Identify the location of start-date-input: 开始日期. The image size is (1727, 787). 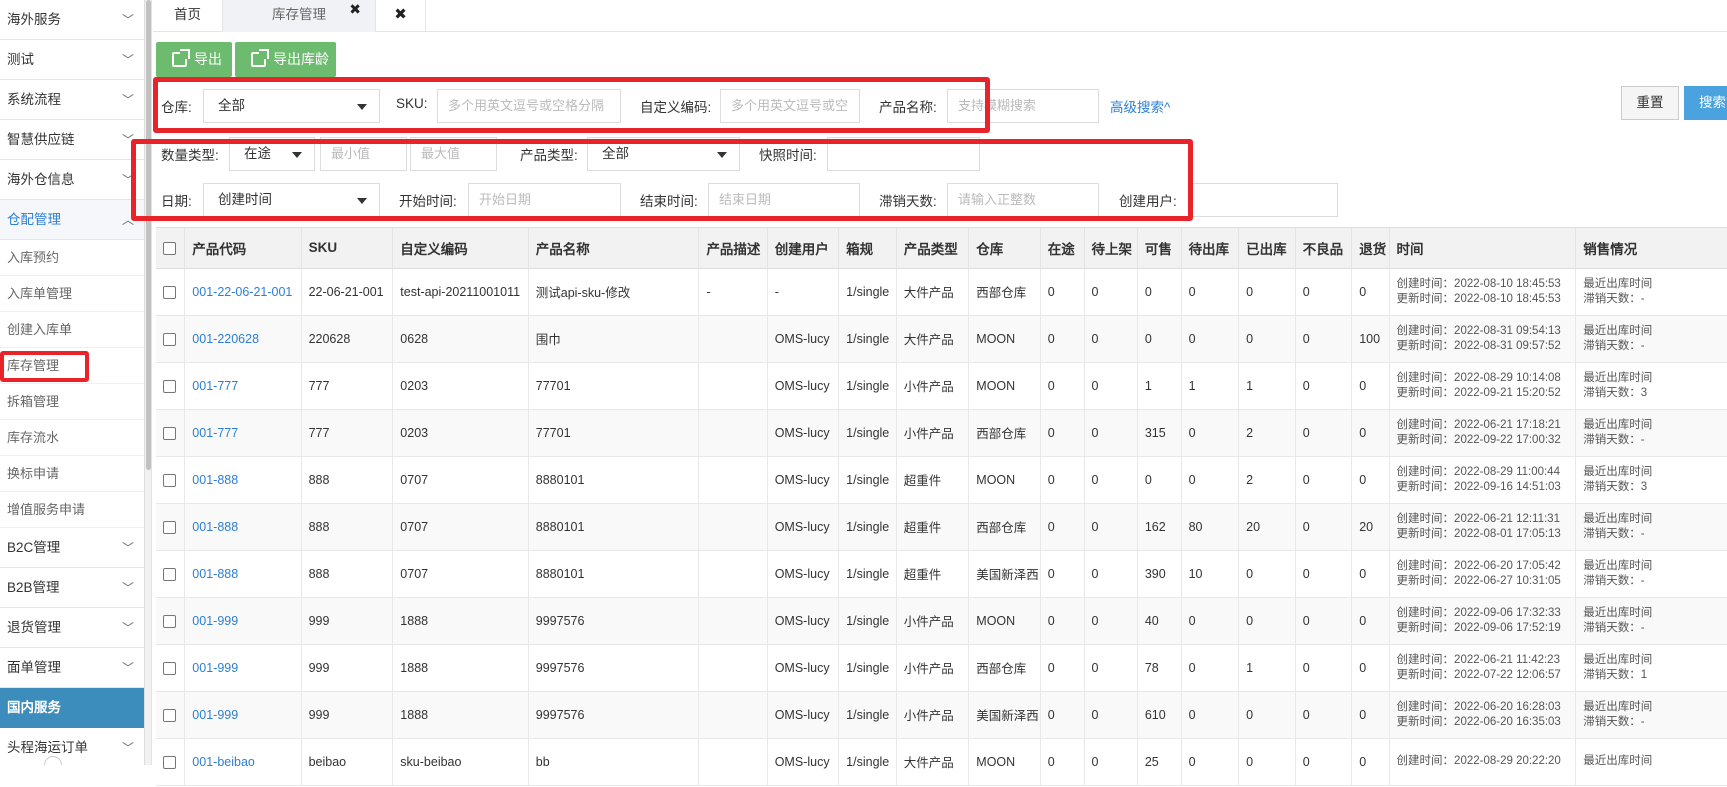
(544, 200).